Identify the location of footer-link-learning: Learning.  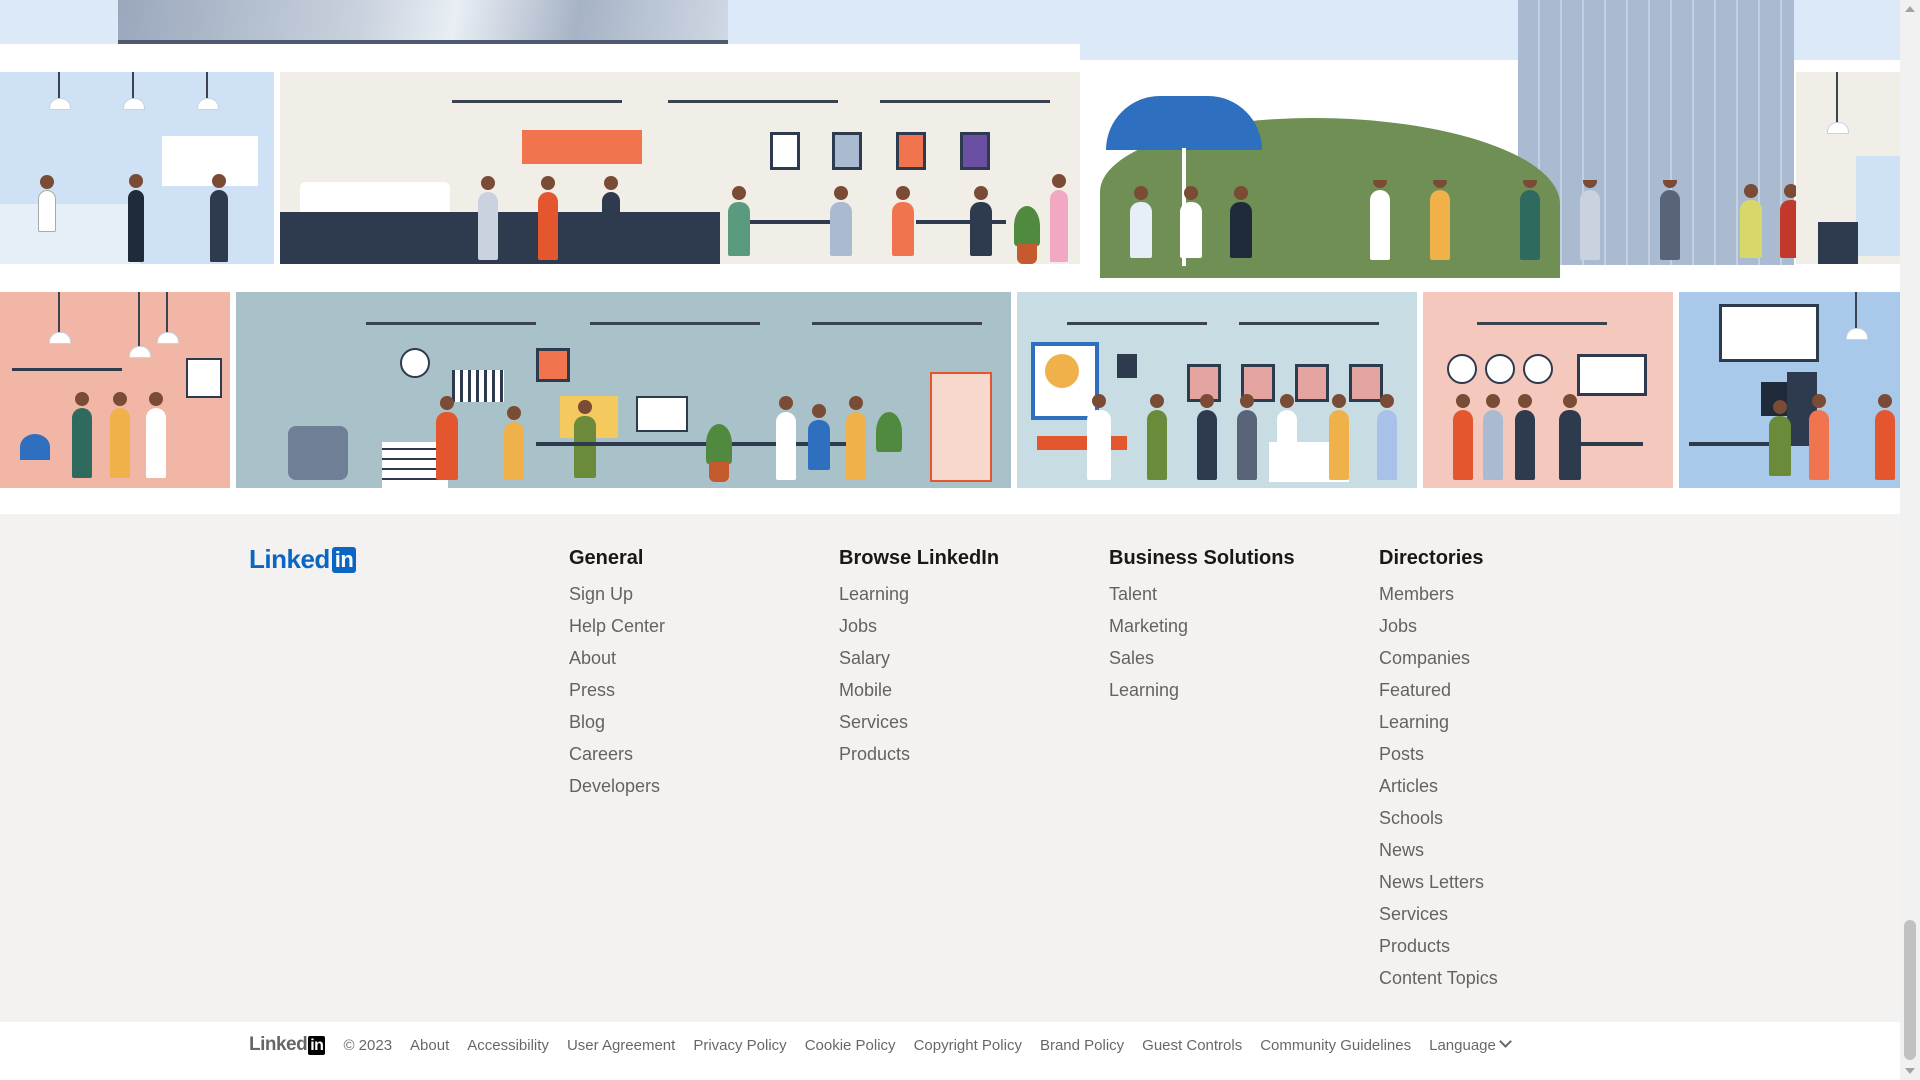
(874, 594).